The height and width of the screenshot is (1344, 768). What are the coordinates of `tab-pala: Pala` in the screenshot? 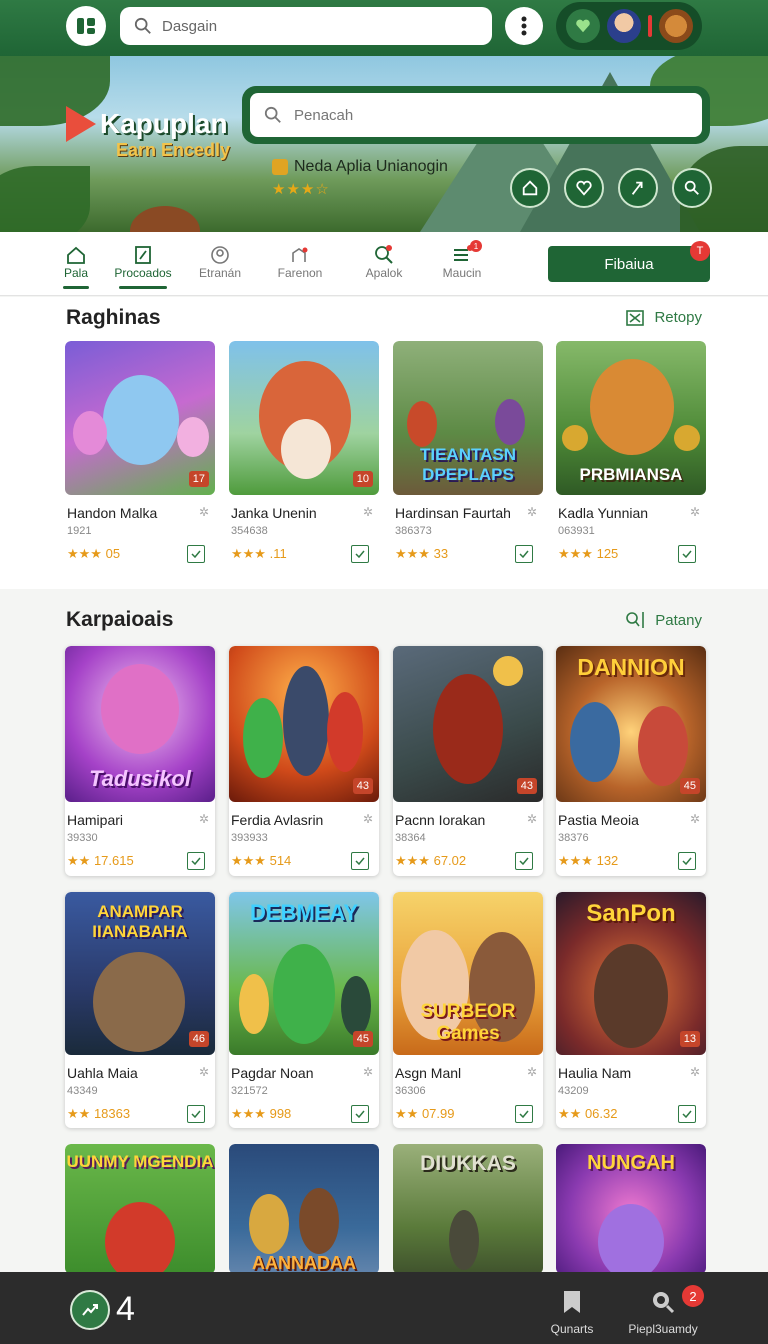 It's located at (76, 266).